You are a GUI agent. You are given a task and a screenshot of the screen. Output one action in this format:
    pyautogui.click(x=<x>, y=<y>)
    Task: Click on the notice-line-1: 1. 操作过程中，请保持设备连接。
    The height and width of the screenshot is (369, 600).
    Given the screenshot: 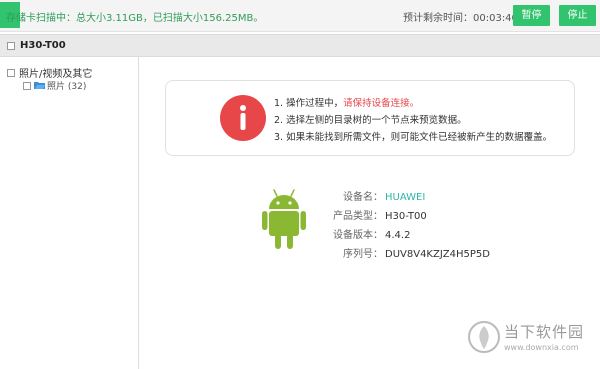 What is the action you would take?
    pyautogui.click(x=413, y=103)
    